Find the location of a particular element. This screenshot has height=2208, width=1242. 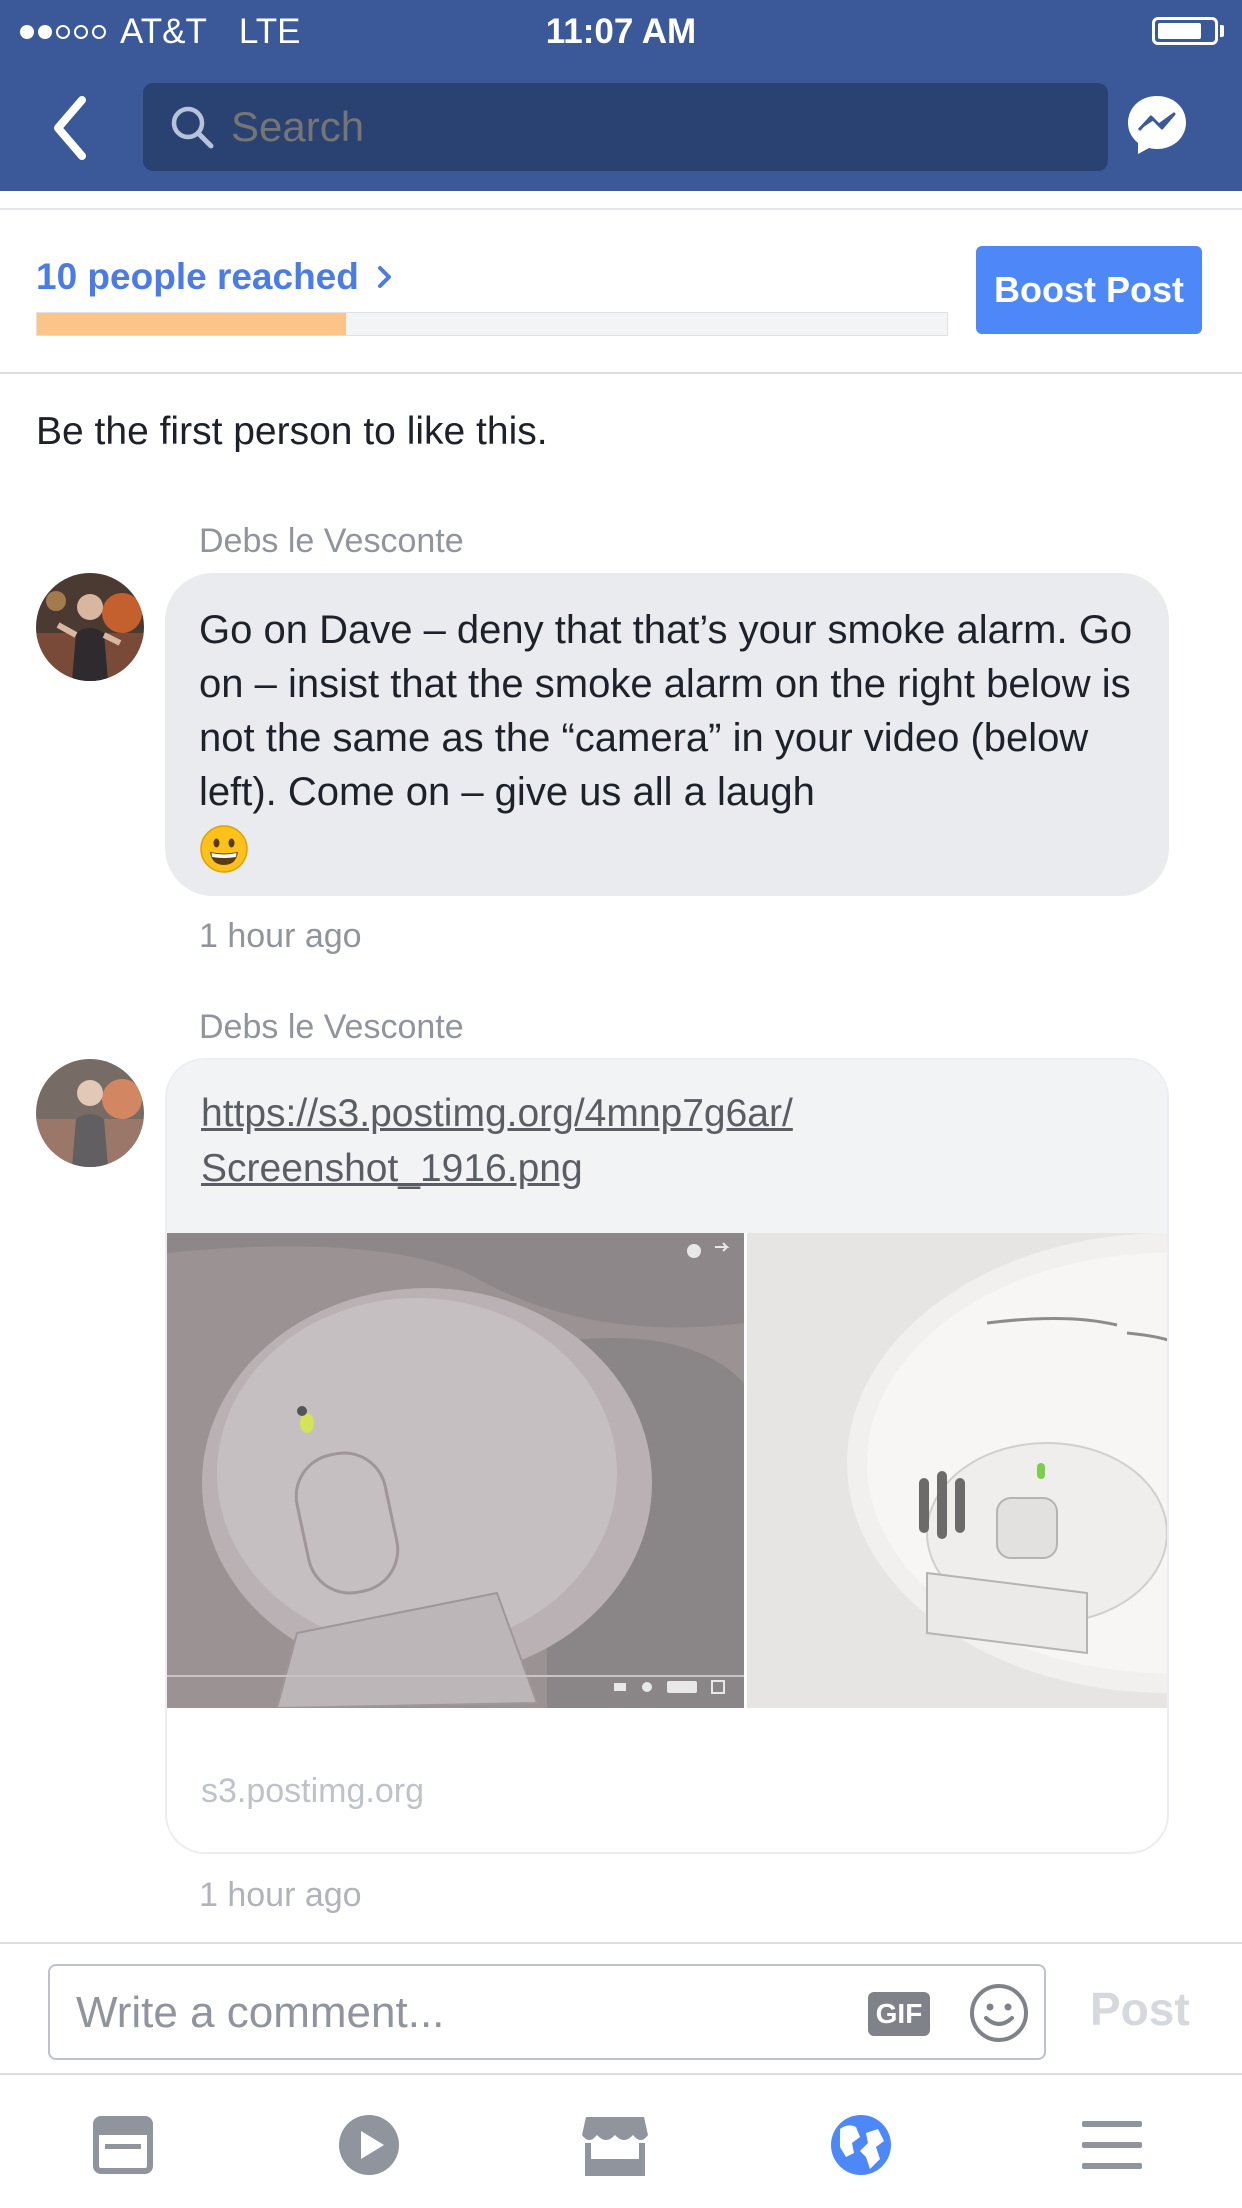

likes-summary: Be the first person to like this. is located at coordinates (292, 431).